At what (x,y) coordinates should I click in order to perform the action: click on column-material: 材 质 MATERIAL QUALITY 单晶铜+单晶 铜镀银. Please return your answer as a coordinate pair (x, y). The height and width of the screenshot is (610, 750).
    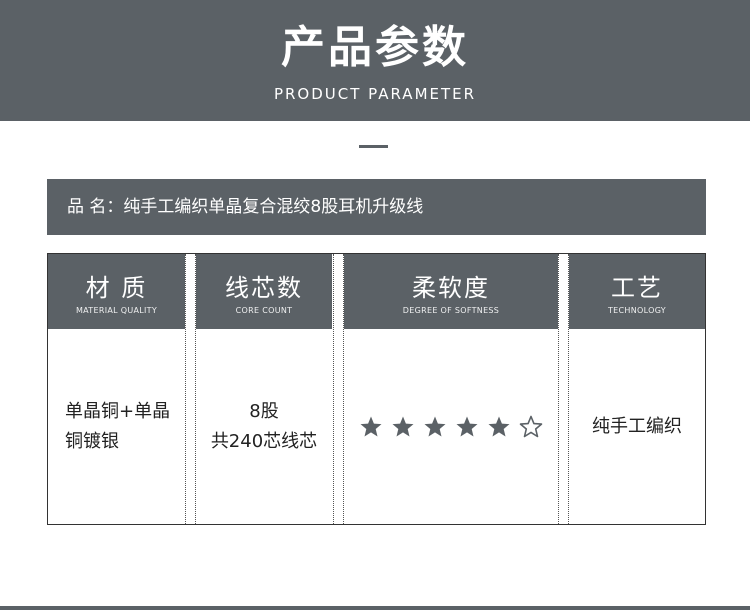
    Looking at the image, I should click on (116, 389).